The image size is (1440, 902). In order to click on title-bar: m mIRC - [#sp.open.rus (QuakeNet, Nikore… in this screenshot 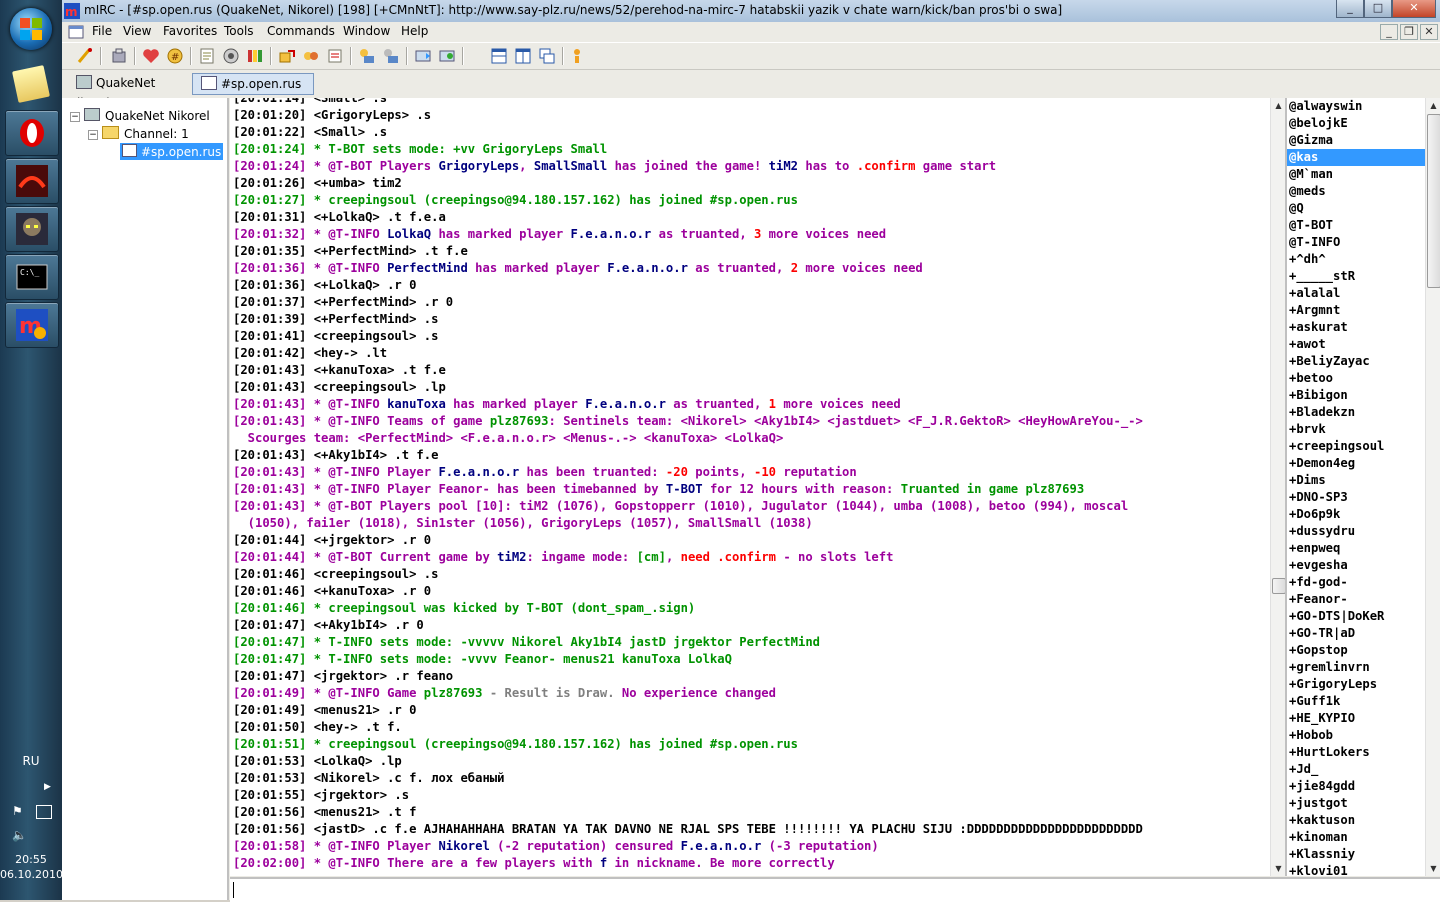, I will do `click(751, 11)`.